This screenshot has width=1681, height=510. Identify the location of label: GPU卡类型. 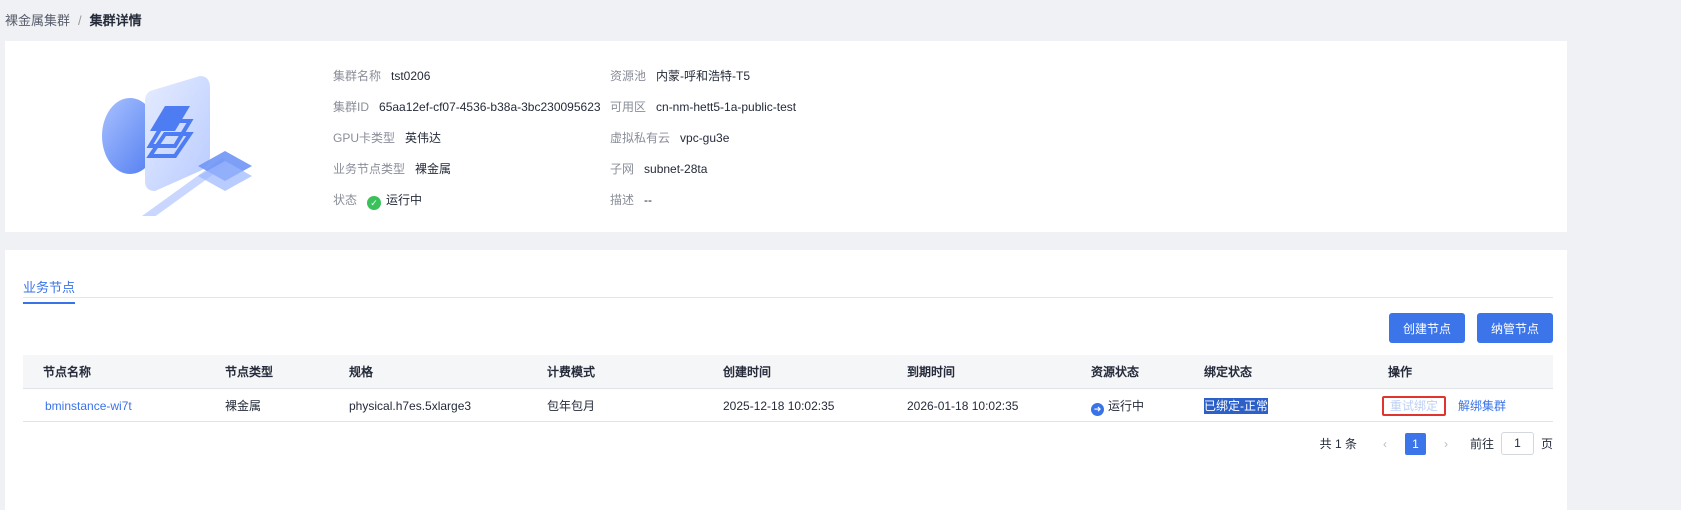
(364, 138).